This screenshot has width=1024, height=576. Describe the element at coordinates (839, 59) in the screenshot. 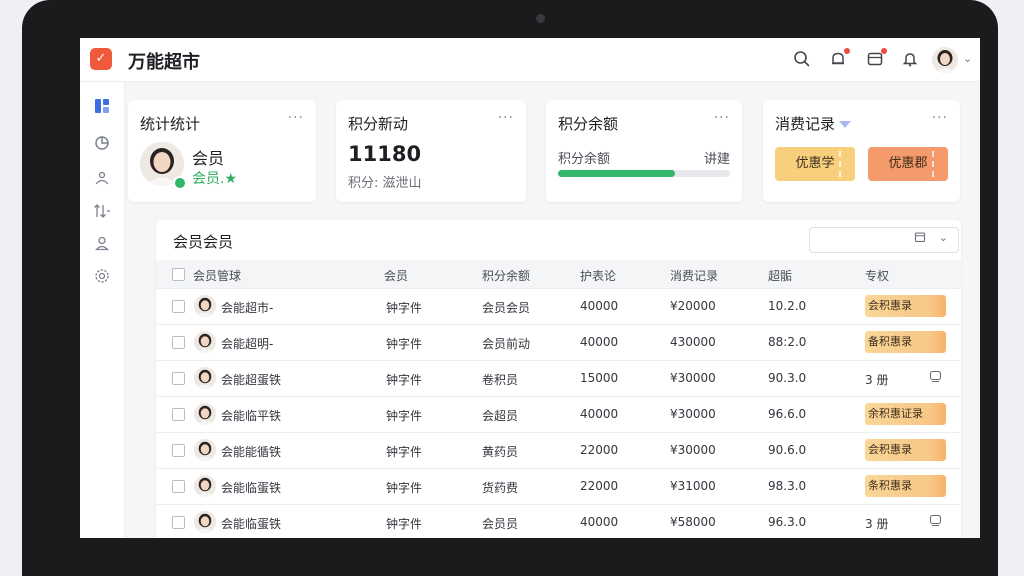

I see `notification-icon` at that location.